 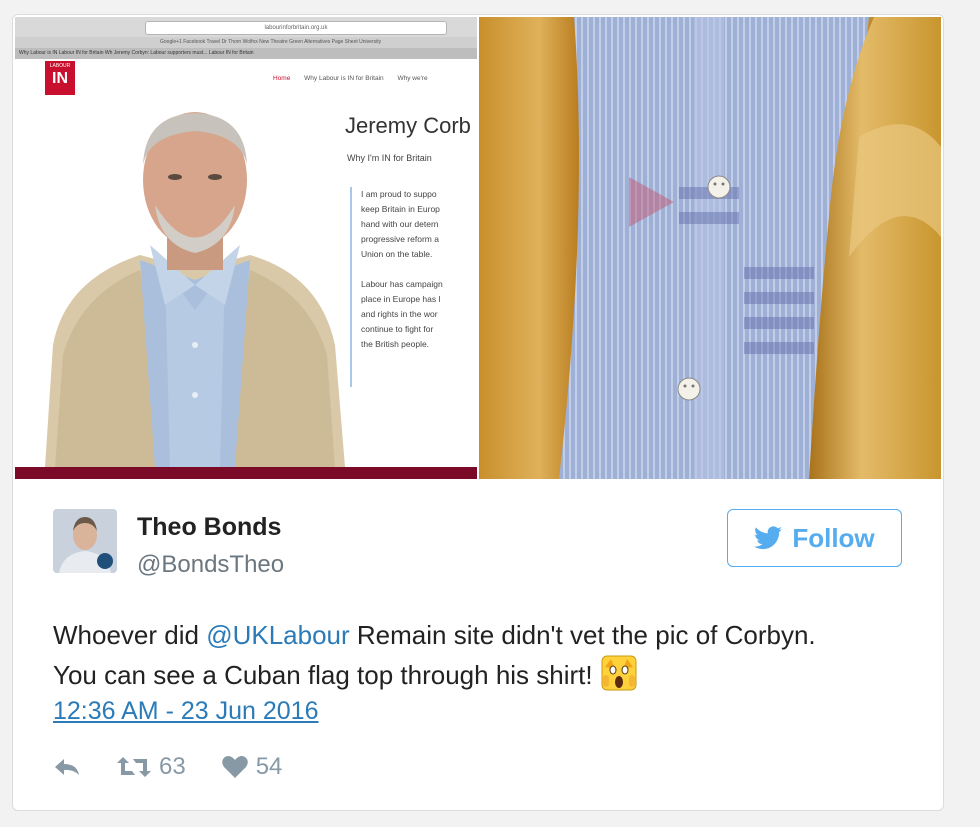 I want to click on tweet-actions: 63 54, so click(x=185, y=767).